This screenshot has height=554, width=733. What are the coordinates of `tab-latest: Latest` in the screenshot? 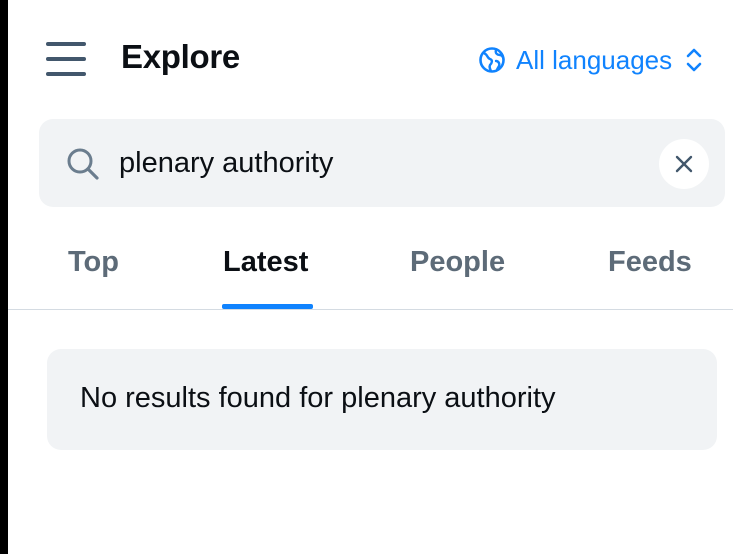 It's located at (265, 266).